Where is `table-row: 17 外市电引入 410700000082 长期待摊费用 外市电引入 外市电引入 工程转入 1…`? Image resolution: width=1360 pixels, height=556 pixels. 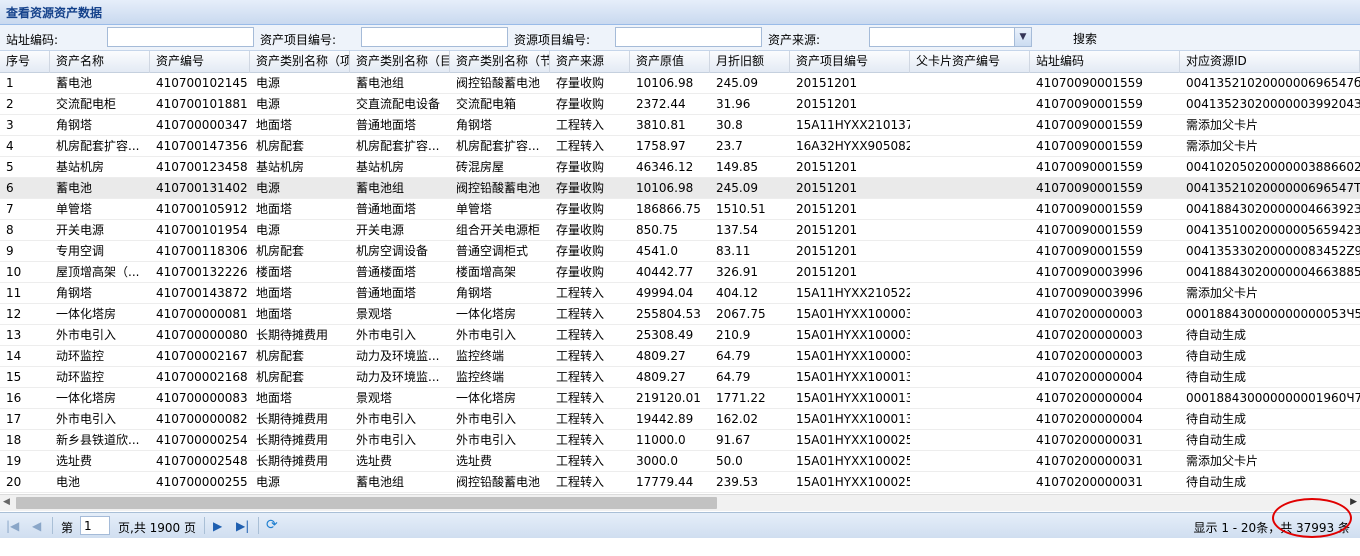 table-row: 17 外市电引入 410700000082 长期待摊费用 外市电引入 外市电引入 工程转入 1… is located at coordinates (680, 419).